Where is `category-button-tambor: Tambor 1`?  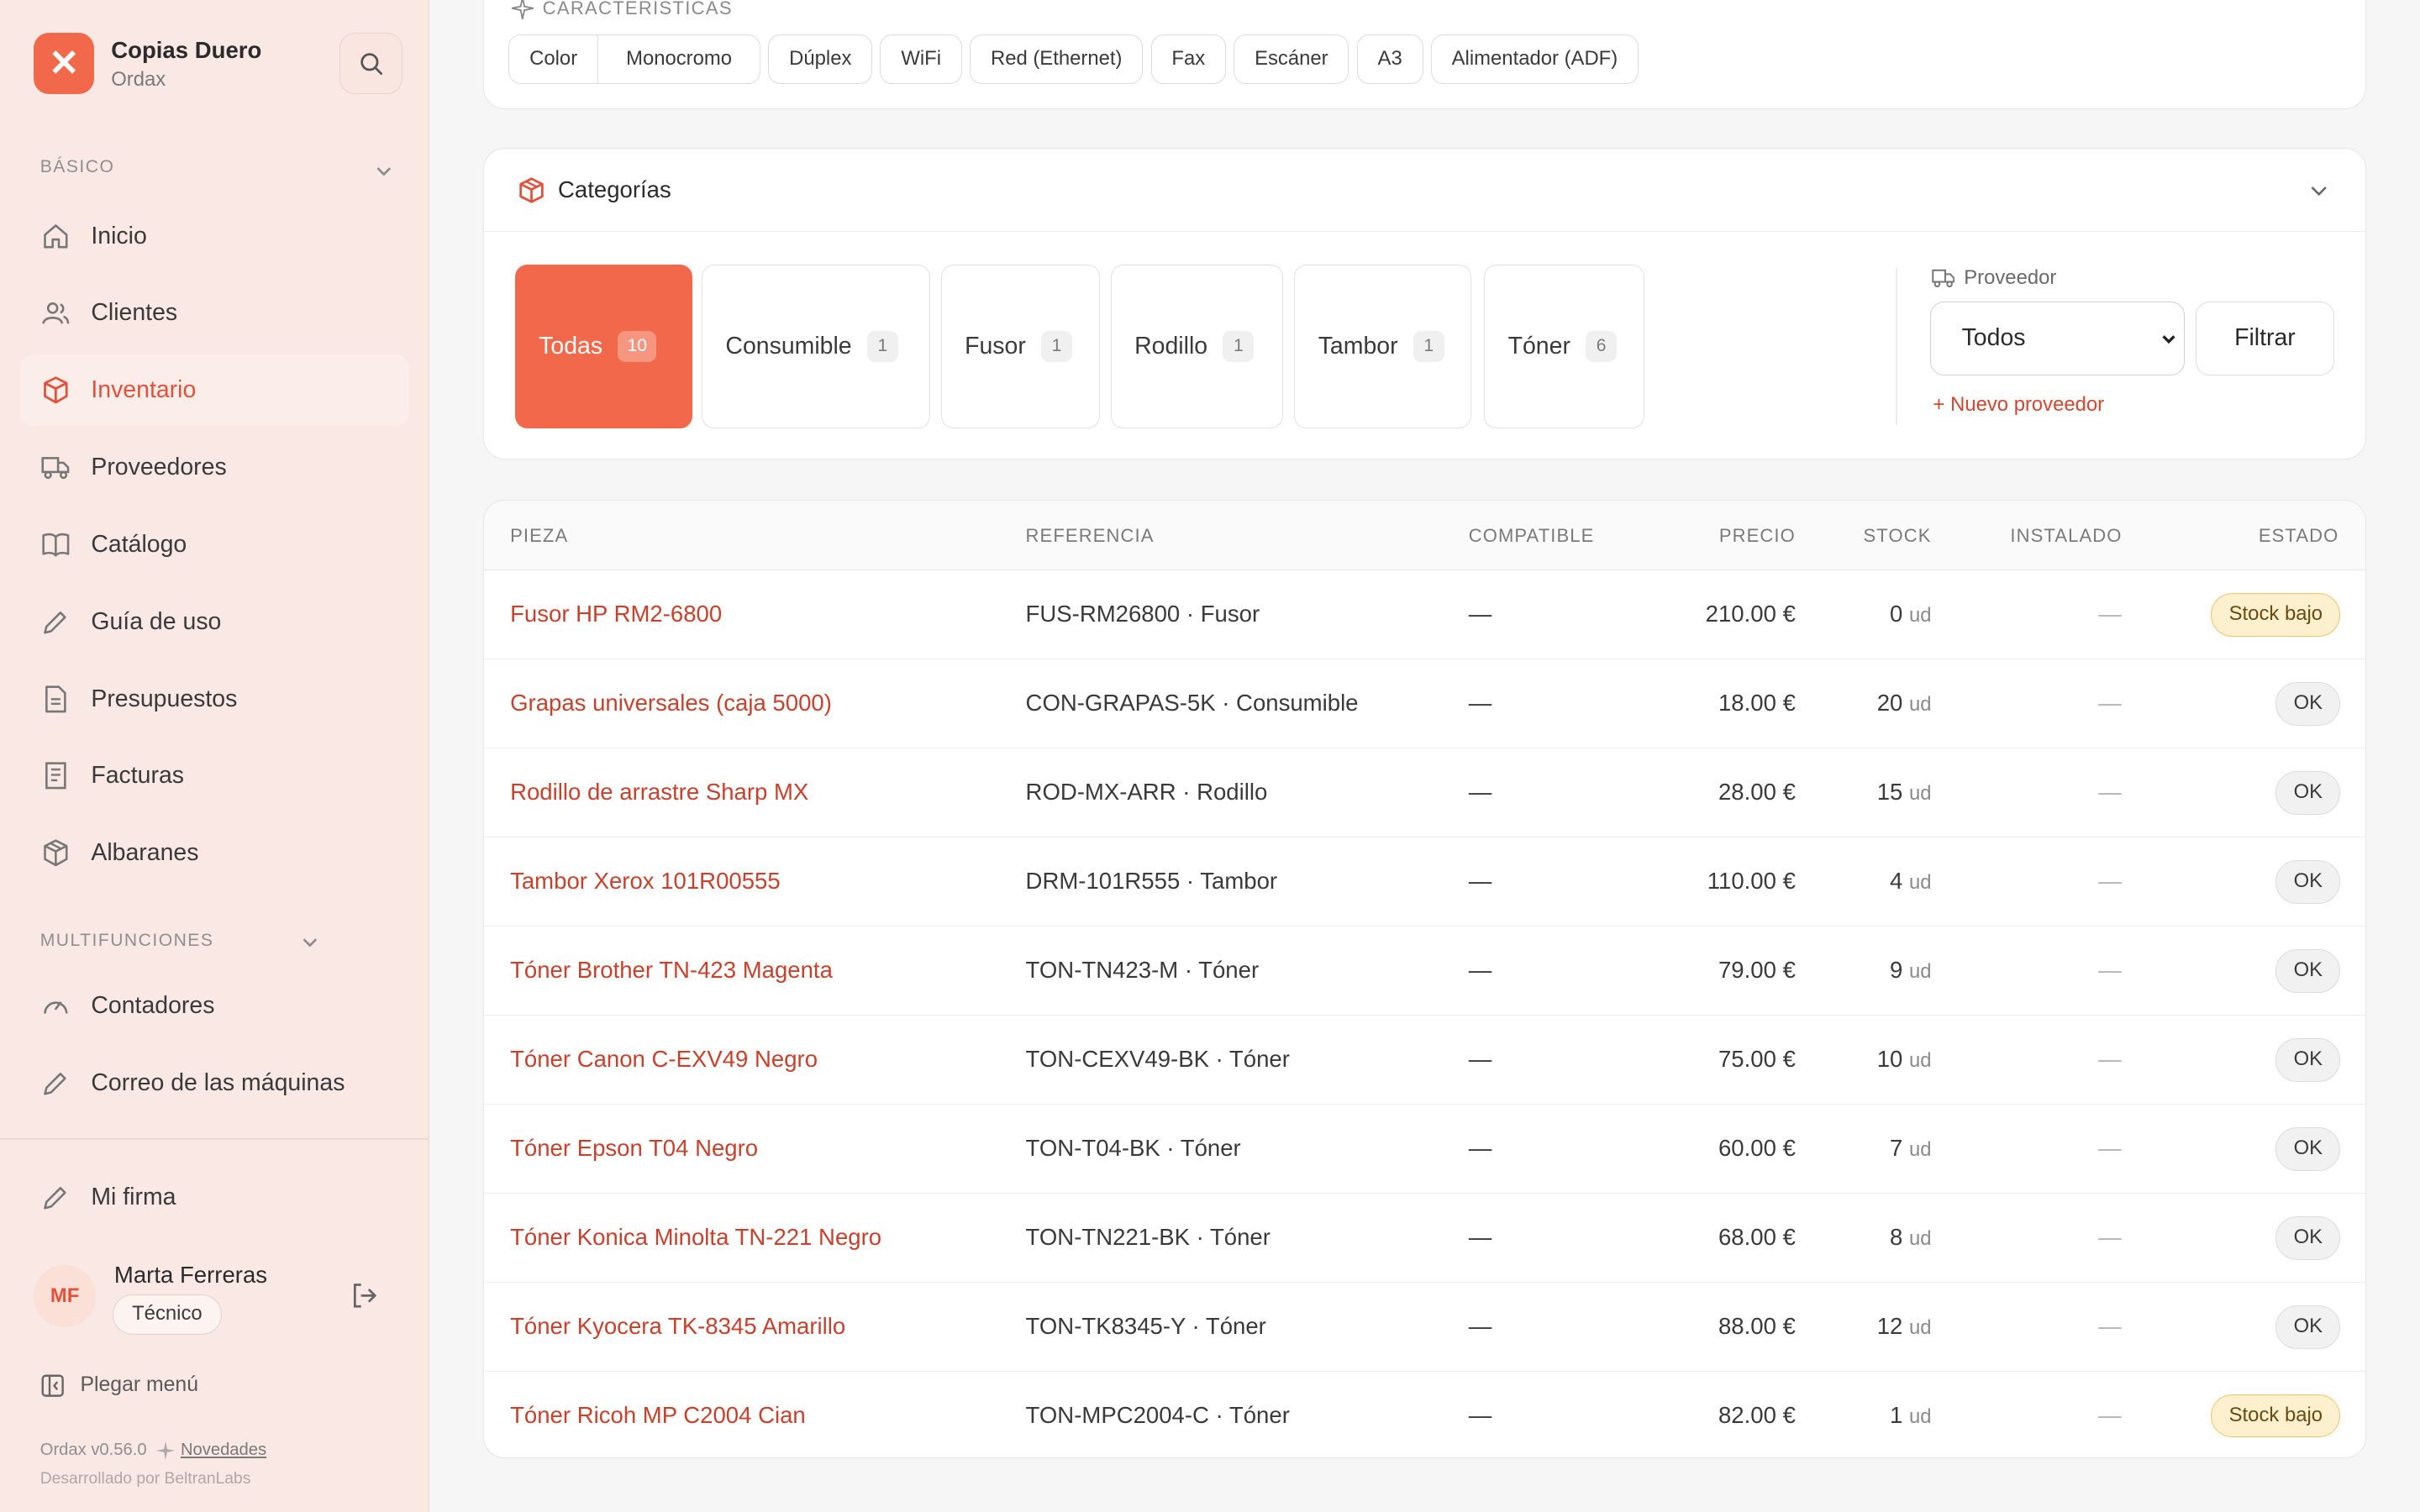 category-button-tambor: Tambor 1 is located at coordinates (1383, 346).